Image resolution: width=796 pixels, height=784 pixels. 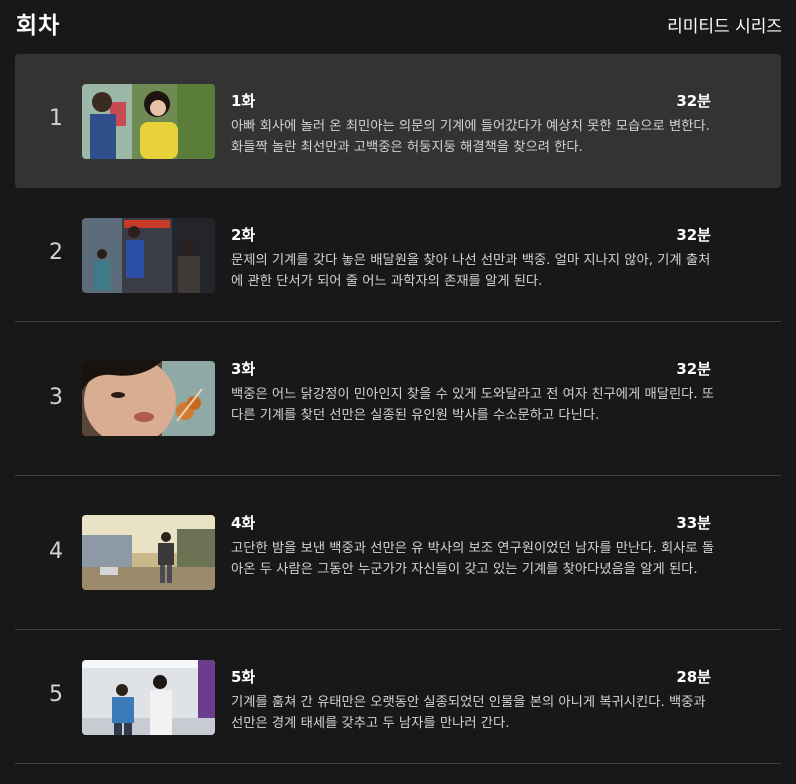 What do you see at coordinates (243, 235) in the screenshot?
I see `episode-title: 2화` at bounding box center [243, 235].